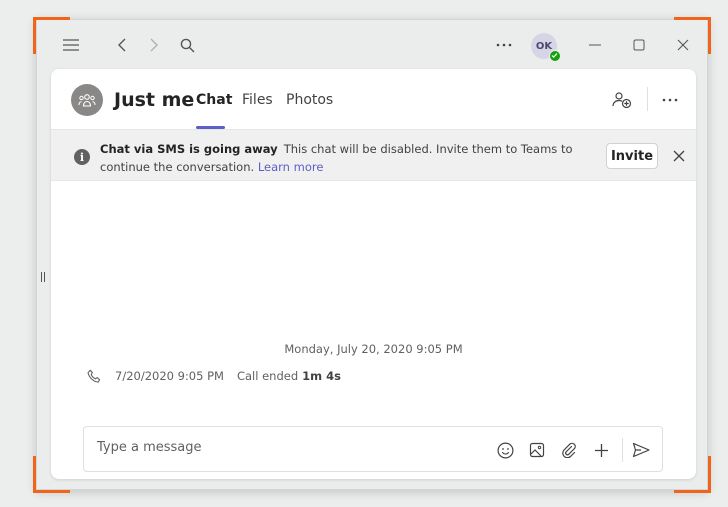 This screenshot has width=728, height=507. Describe the element at coordinates (82, 157) in the screenshot. I see `info-icon: i` at that location.